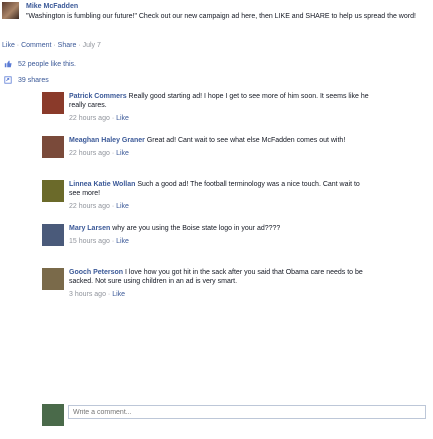 This screenshot has height=439, width=433. I want to click on shares-count: 39 shares, so click(33, 80).